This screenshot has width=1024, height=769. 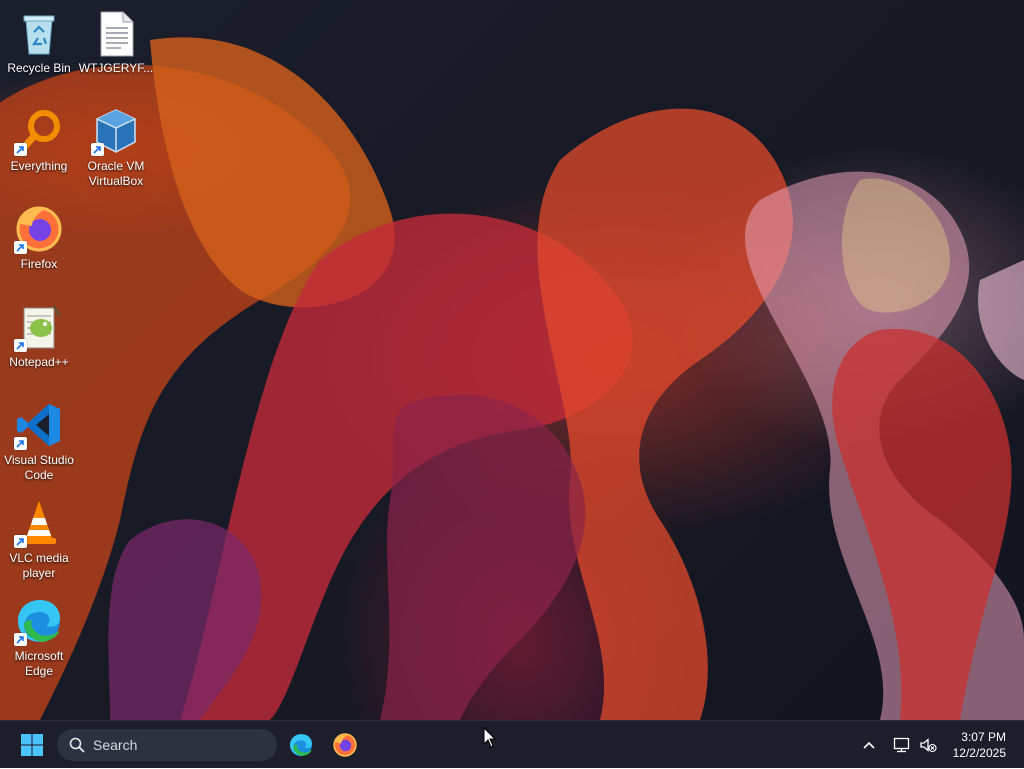 I want to click on desktop-icon-vlc: VLC media player, so click(x=39, y=539).